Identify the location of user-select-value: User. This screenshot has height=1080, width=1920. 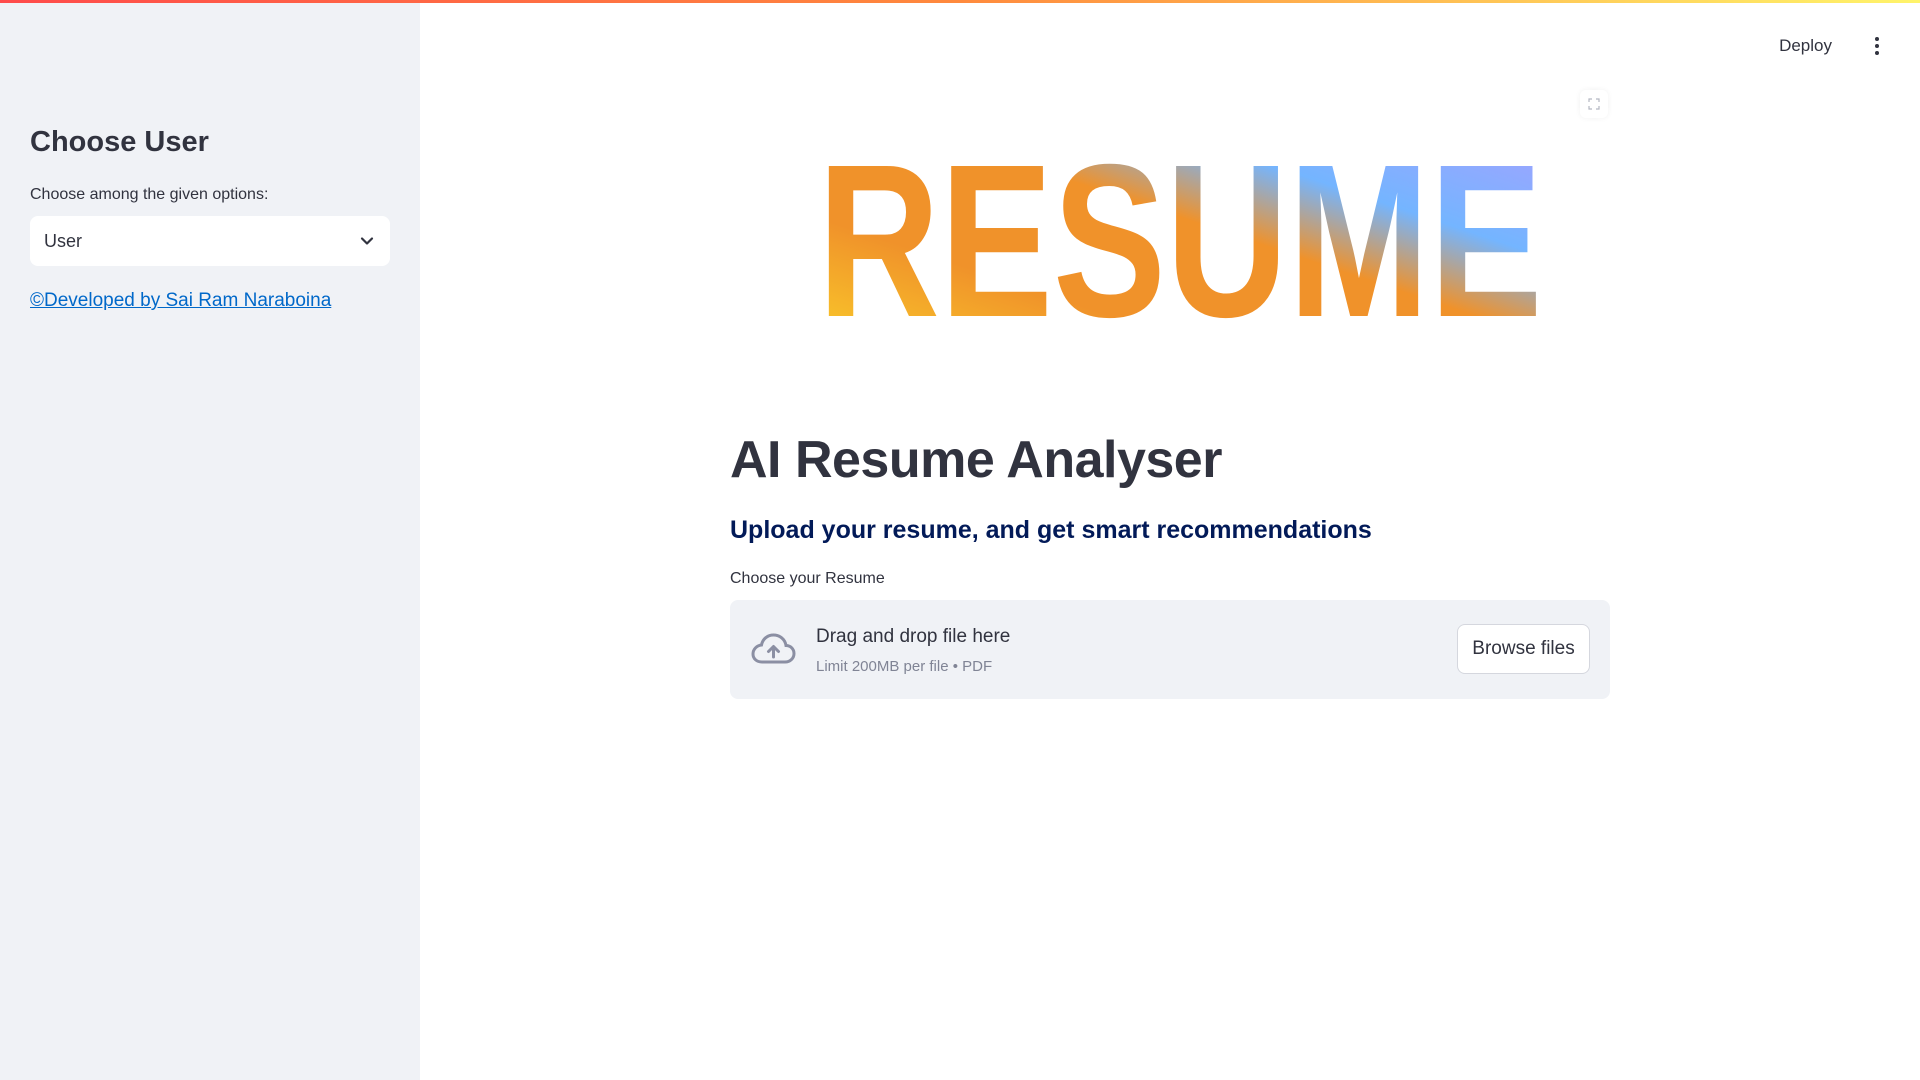
(63, 240).